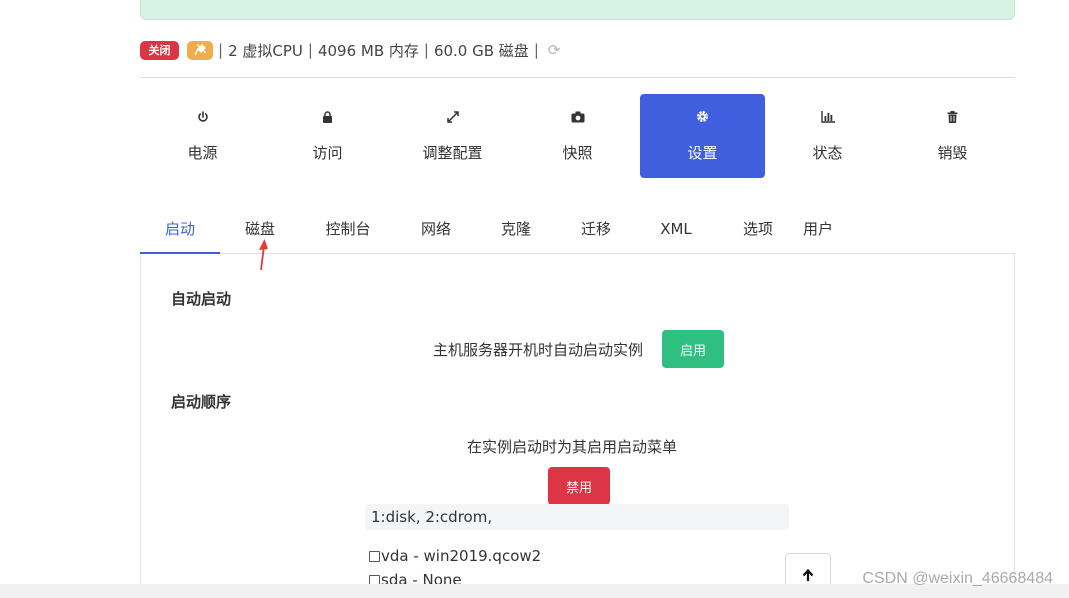 This screenshot has width=1069, height=598. Describe the element at coordinates (200, 50) in the screenshot. I see `plug-icon` at that location.